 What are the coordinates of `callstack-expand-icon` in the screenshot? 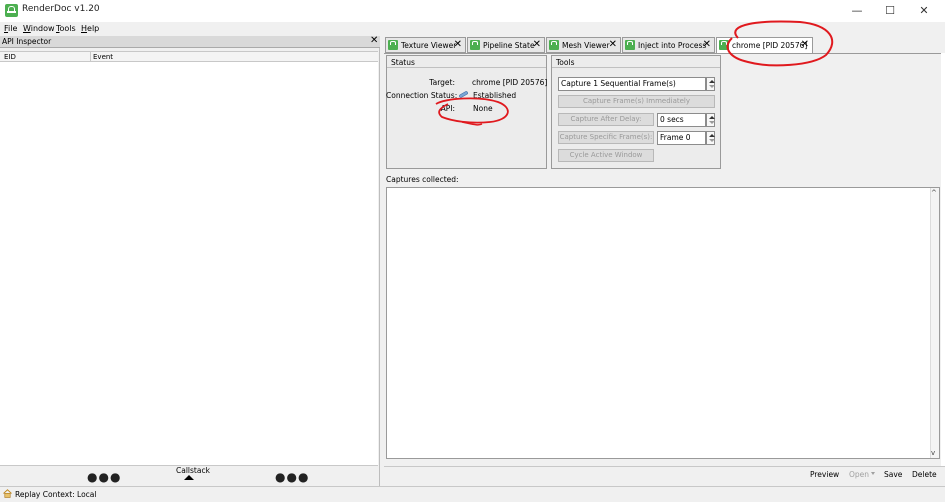 It's located at (189, 477).